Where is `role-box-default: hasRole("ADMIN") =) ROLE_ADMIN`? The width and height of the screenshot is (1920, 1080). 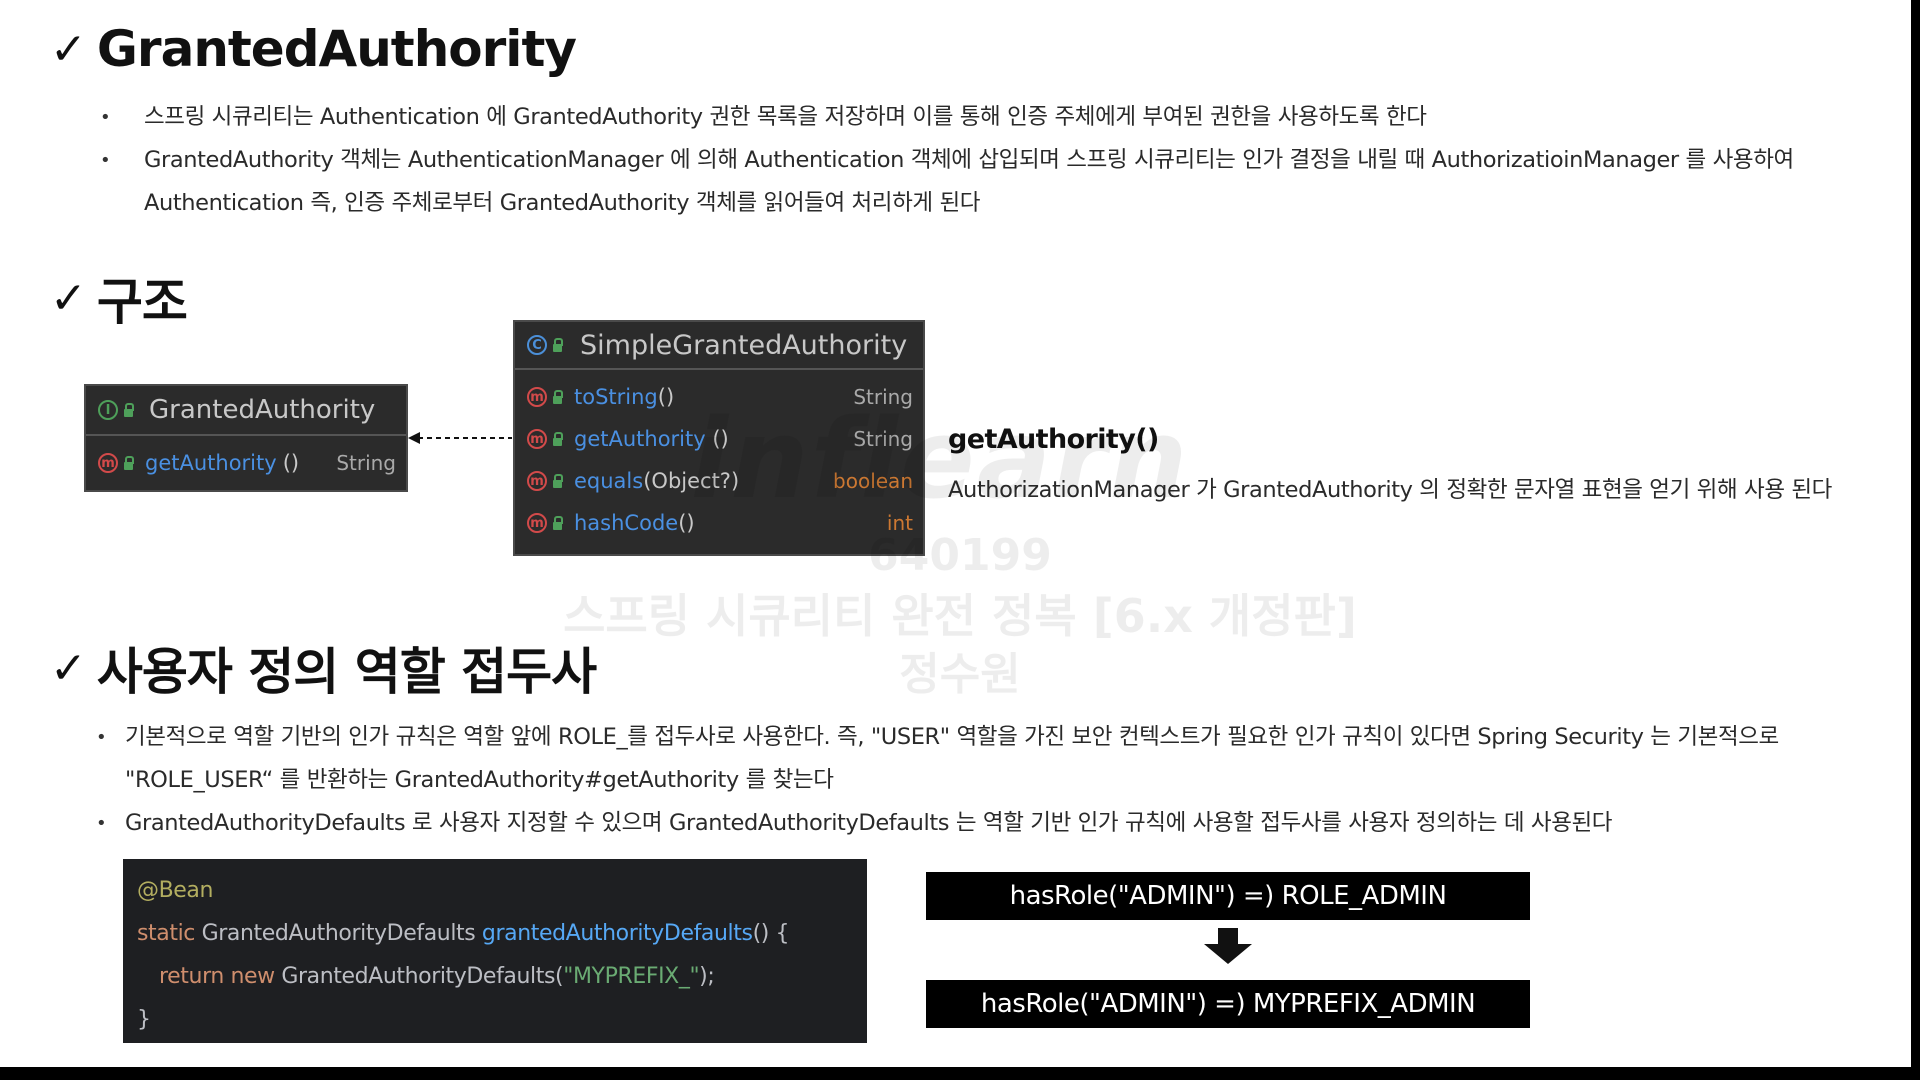
role-box-default: hasRole("ADMIN") =) ROLE_ADMIN is located at coordinates (1228, 896).